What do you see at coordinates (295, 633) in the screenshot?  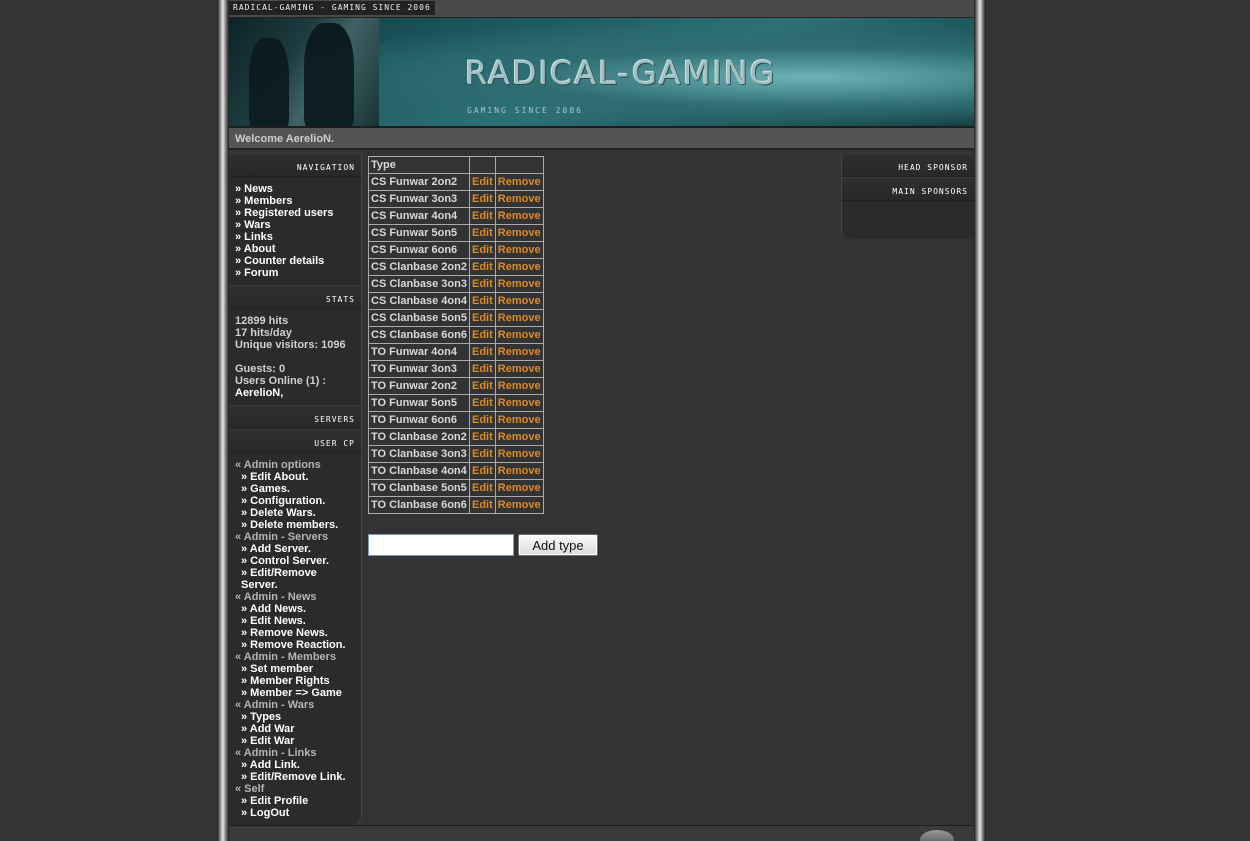 I see `usercp-menu-item: » Remove News.` at bounding box center [295, 633].